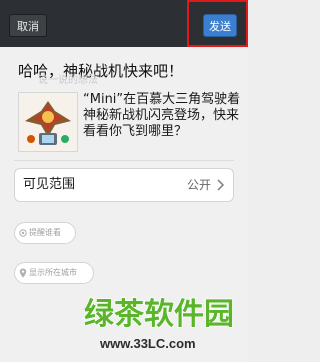 This screenshot has width=320, height=362. I want to click on game-thumbnail-icon, so click(48, 122).